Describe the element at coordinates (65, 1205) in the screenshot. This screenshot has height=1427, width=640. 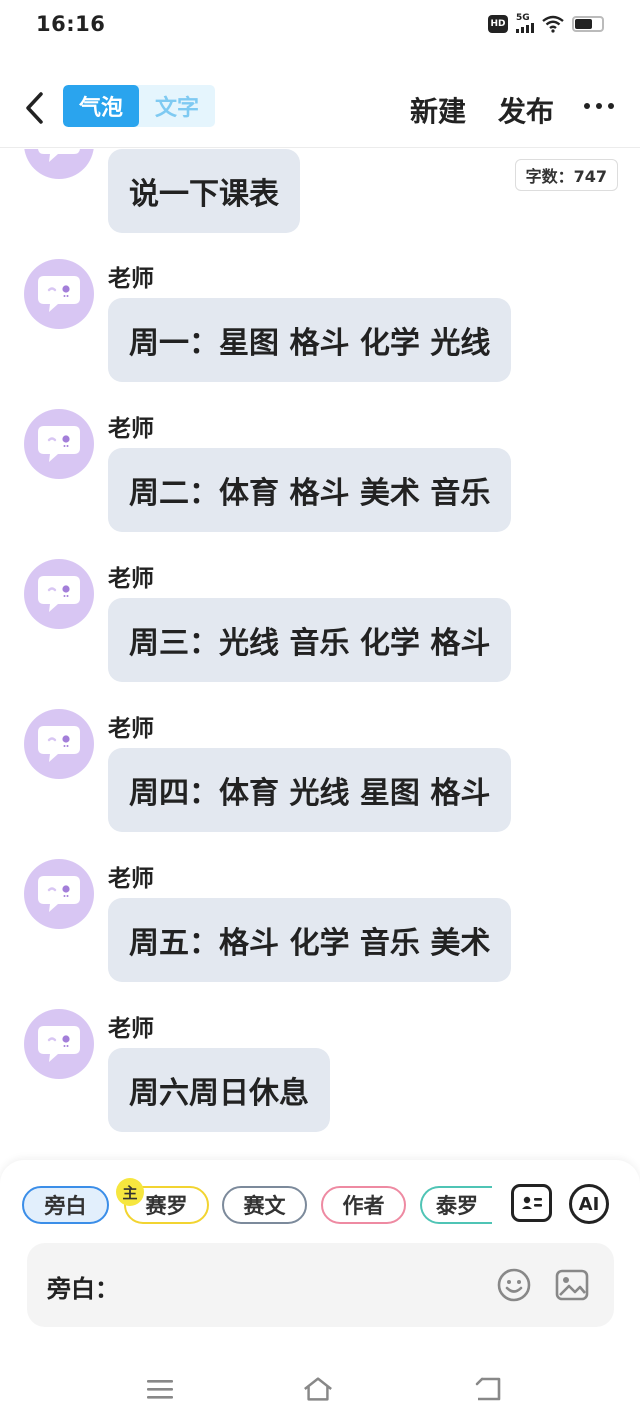
I see `role-chip-narrator: 旁白` at that location.